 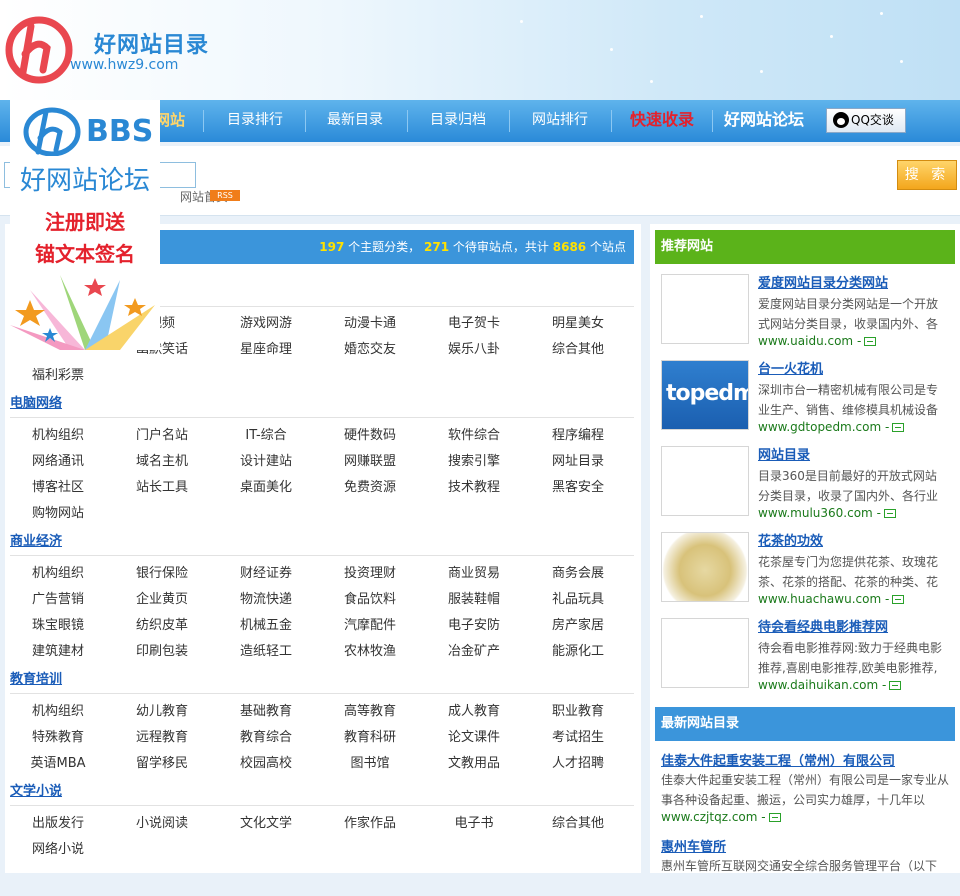 I want to click on category-title: 电脑网络, so click(x=36, y=401).